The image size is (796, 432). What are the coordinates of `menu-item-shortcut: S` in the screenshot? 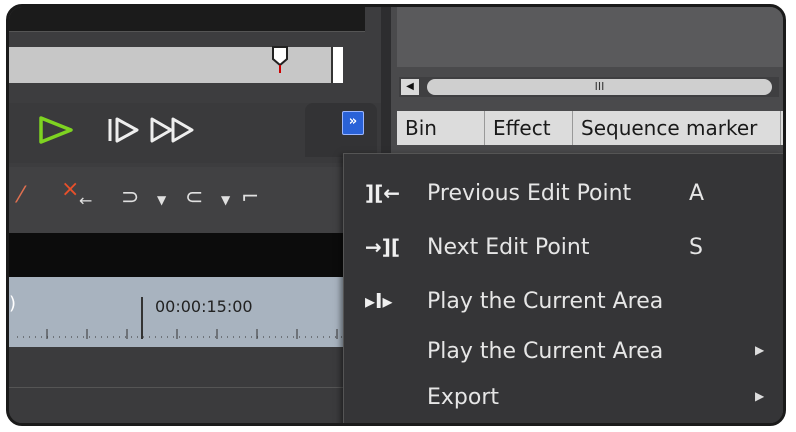 It's located at (696, 247).